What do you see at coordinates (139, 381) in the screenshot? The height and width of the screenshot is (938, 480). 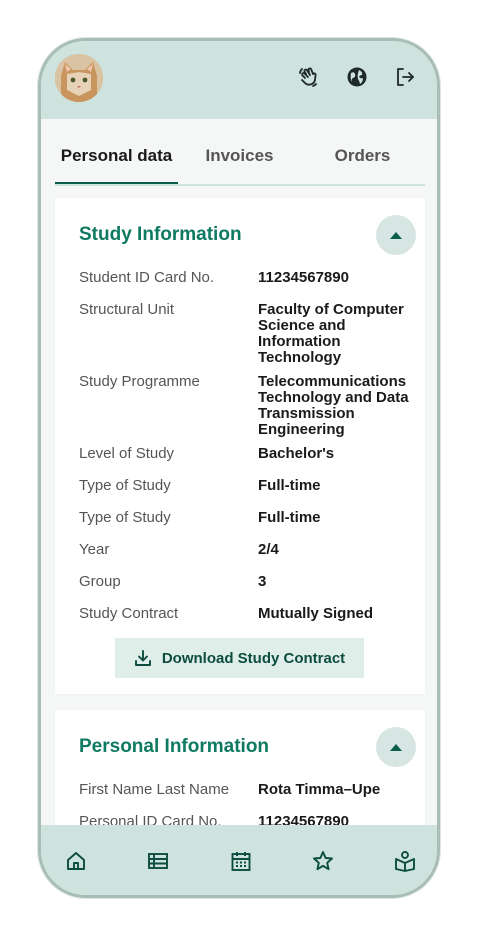 I see `row-label: Study Programme` at bounding box center [139, 381].